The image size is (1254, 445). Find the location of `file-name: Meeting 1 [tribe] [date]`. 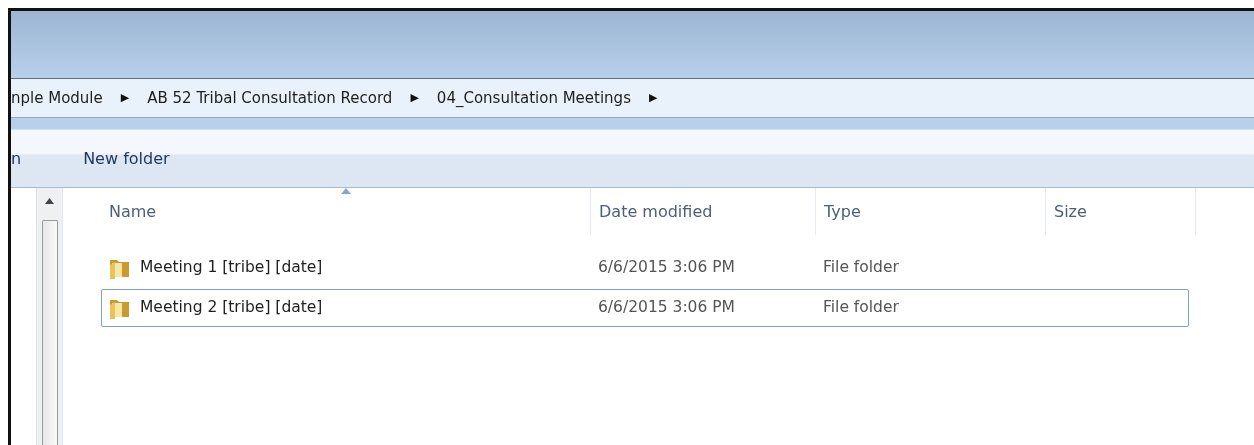

file-name: Meeting 1 [tribe] [date] is located at coordinates (231, 268).